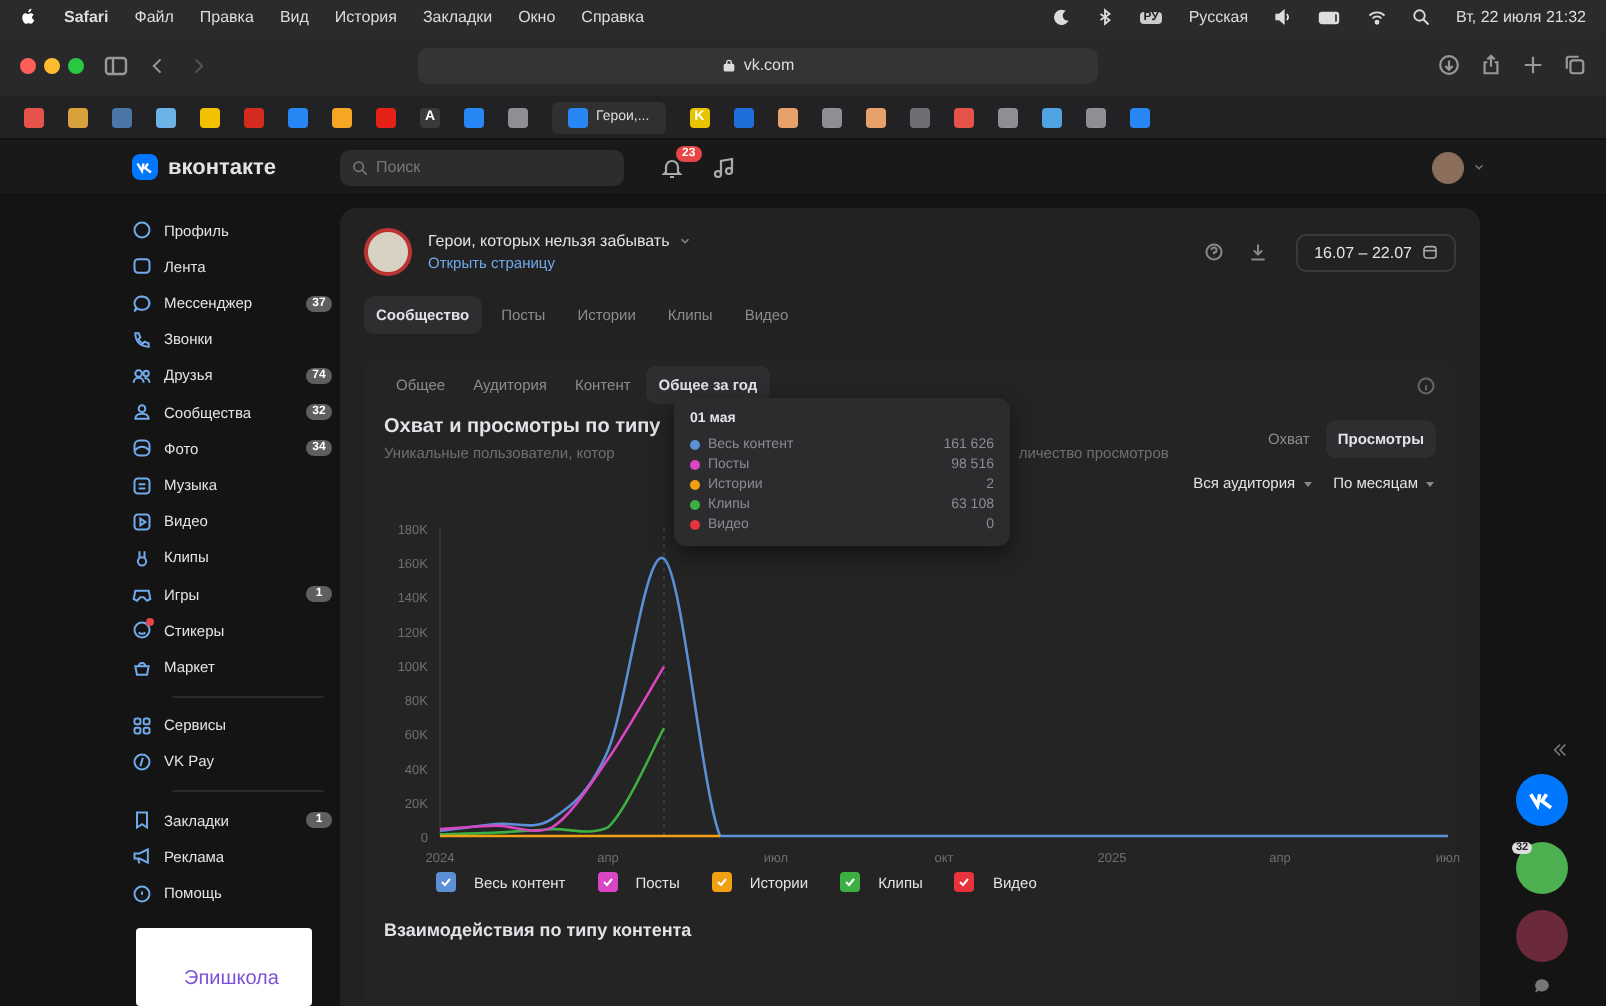 The image size is (1606, 1006). Describe the element at coordinates (1426, 385) in the screenshot. I see `info-icon` at that location.